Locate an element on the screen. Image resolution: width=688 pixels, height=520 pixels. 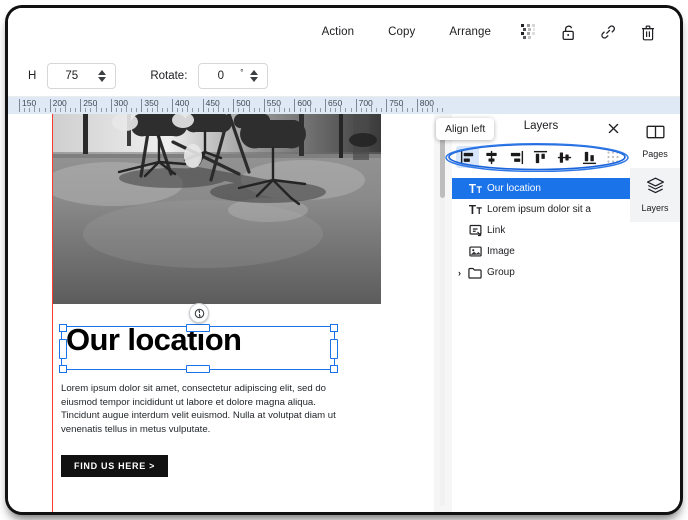
find-us-here-button: FIND US HERE > is located at coordinates (115, 466).